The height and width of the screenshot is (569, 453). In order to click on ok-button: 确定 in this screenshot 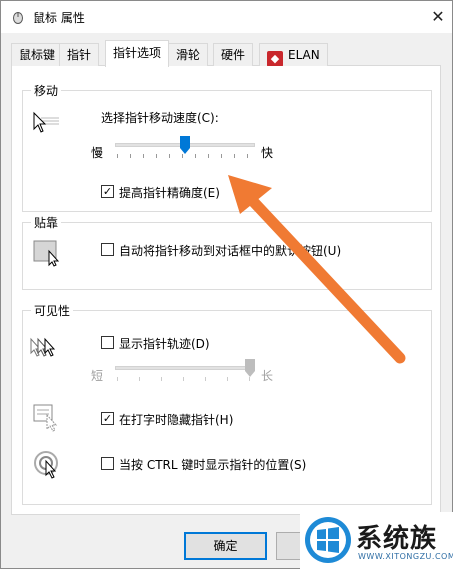, I will do `click(225, 546)`.